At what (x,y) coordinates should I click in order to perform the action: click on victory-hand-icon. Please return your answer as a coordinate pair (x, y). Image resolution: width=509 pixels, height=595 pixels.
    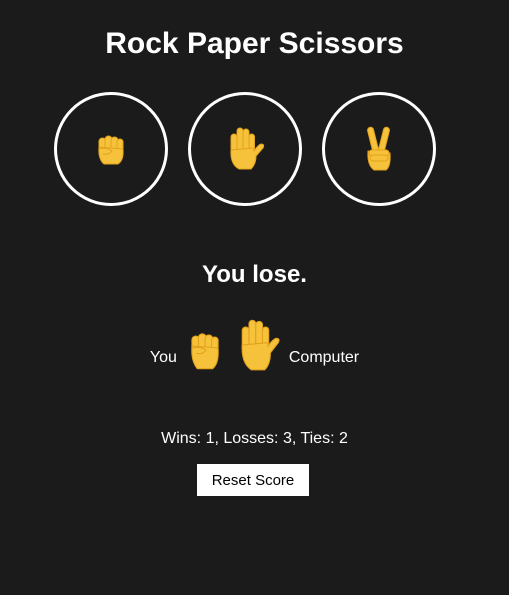
    Looking at the image, I should click on (379, 148).